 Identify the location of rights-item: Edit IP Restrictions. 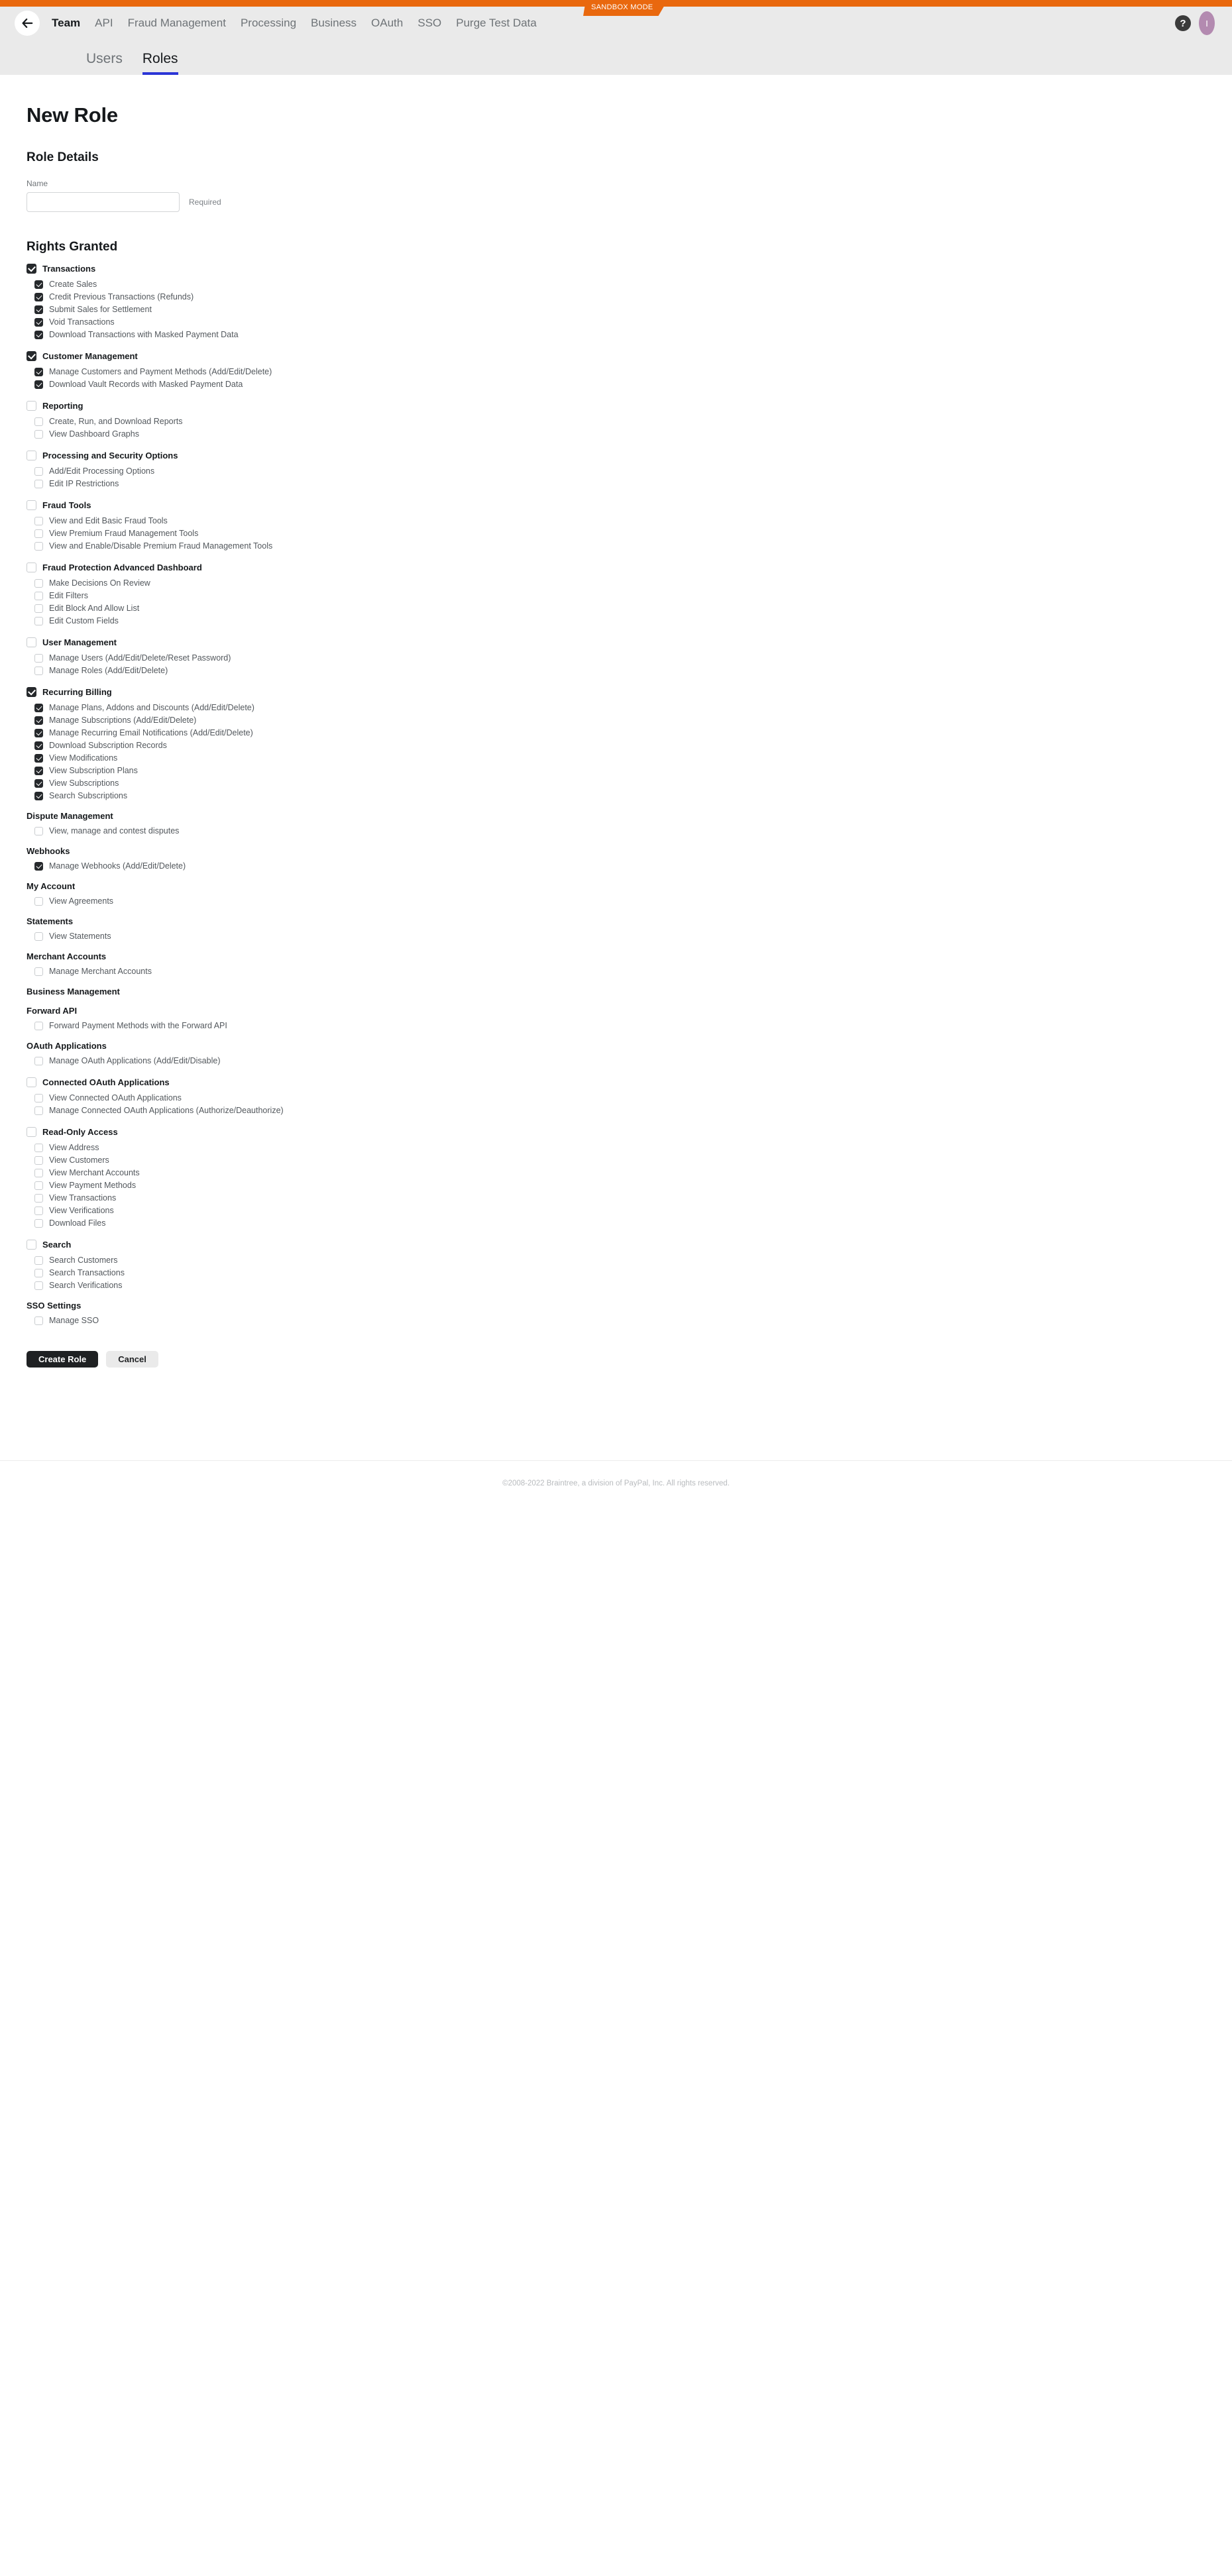
(633, 484).